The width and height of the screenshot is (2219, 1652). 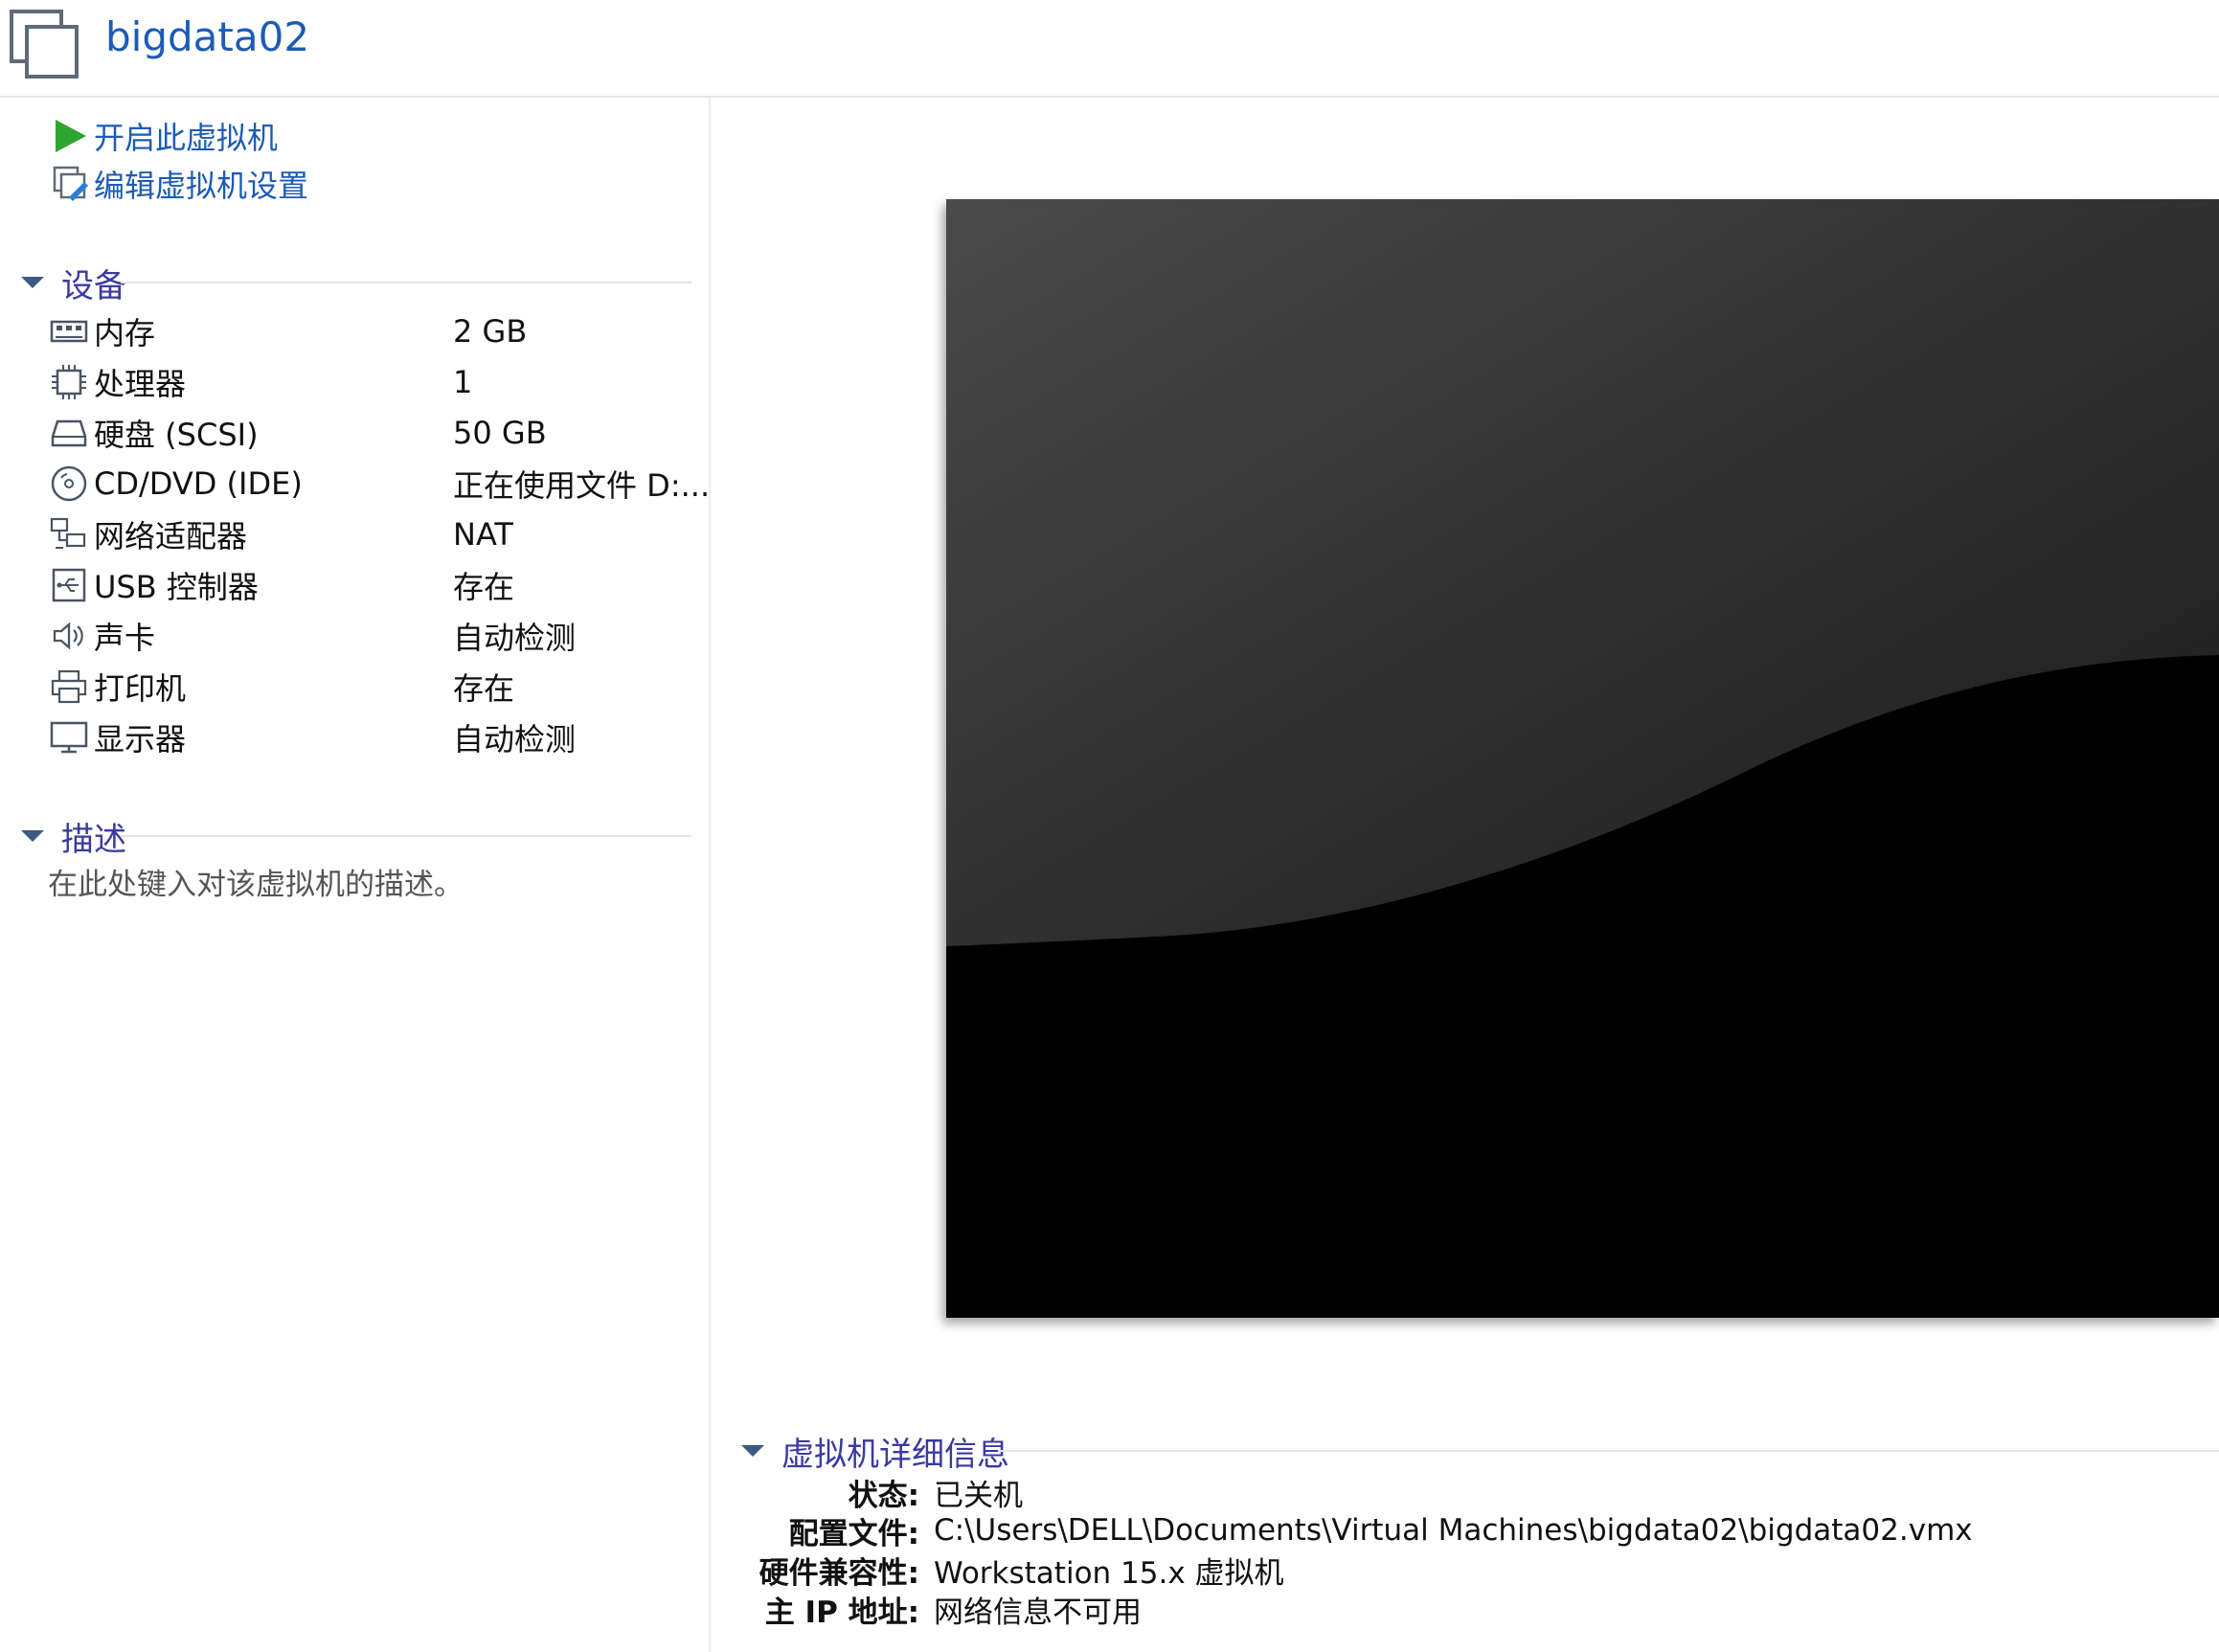 I want to click on devices-divider, so click(x=406, y=282).